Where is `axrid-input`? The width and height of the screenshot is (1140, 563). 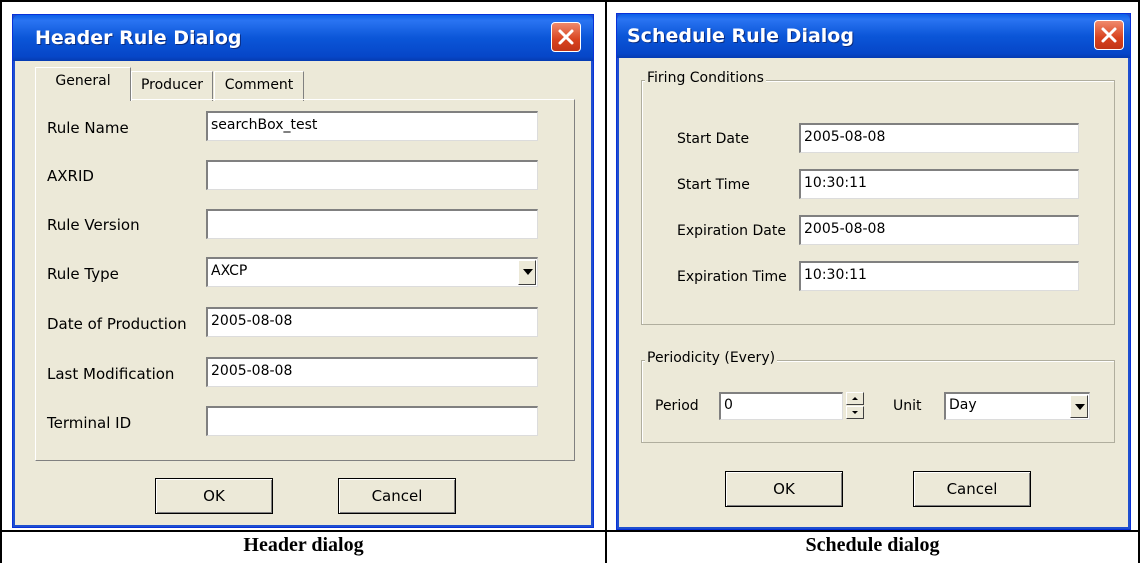 axrid-input is located at coordinates (372, 175).